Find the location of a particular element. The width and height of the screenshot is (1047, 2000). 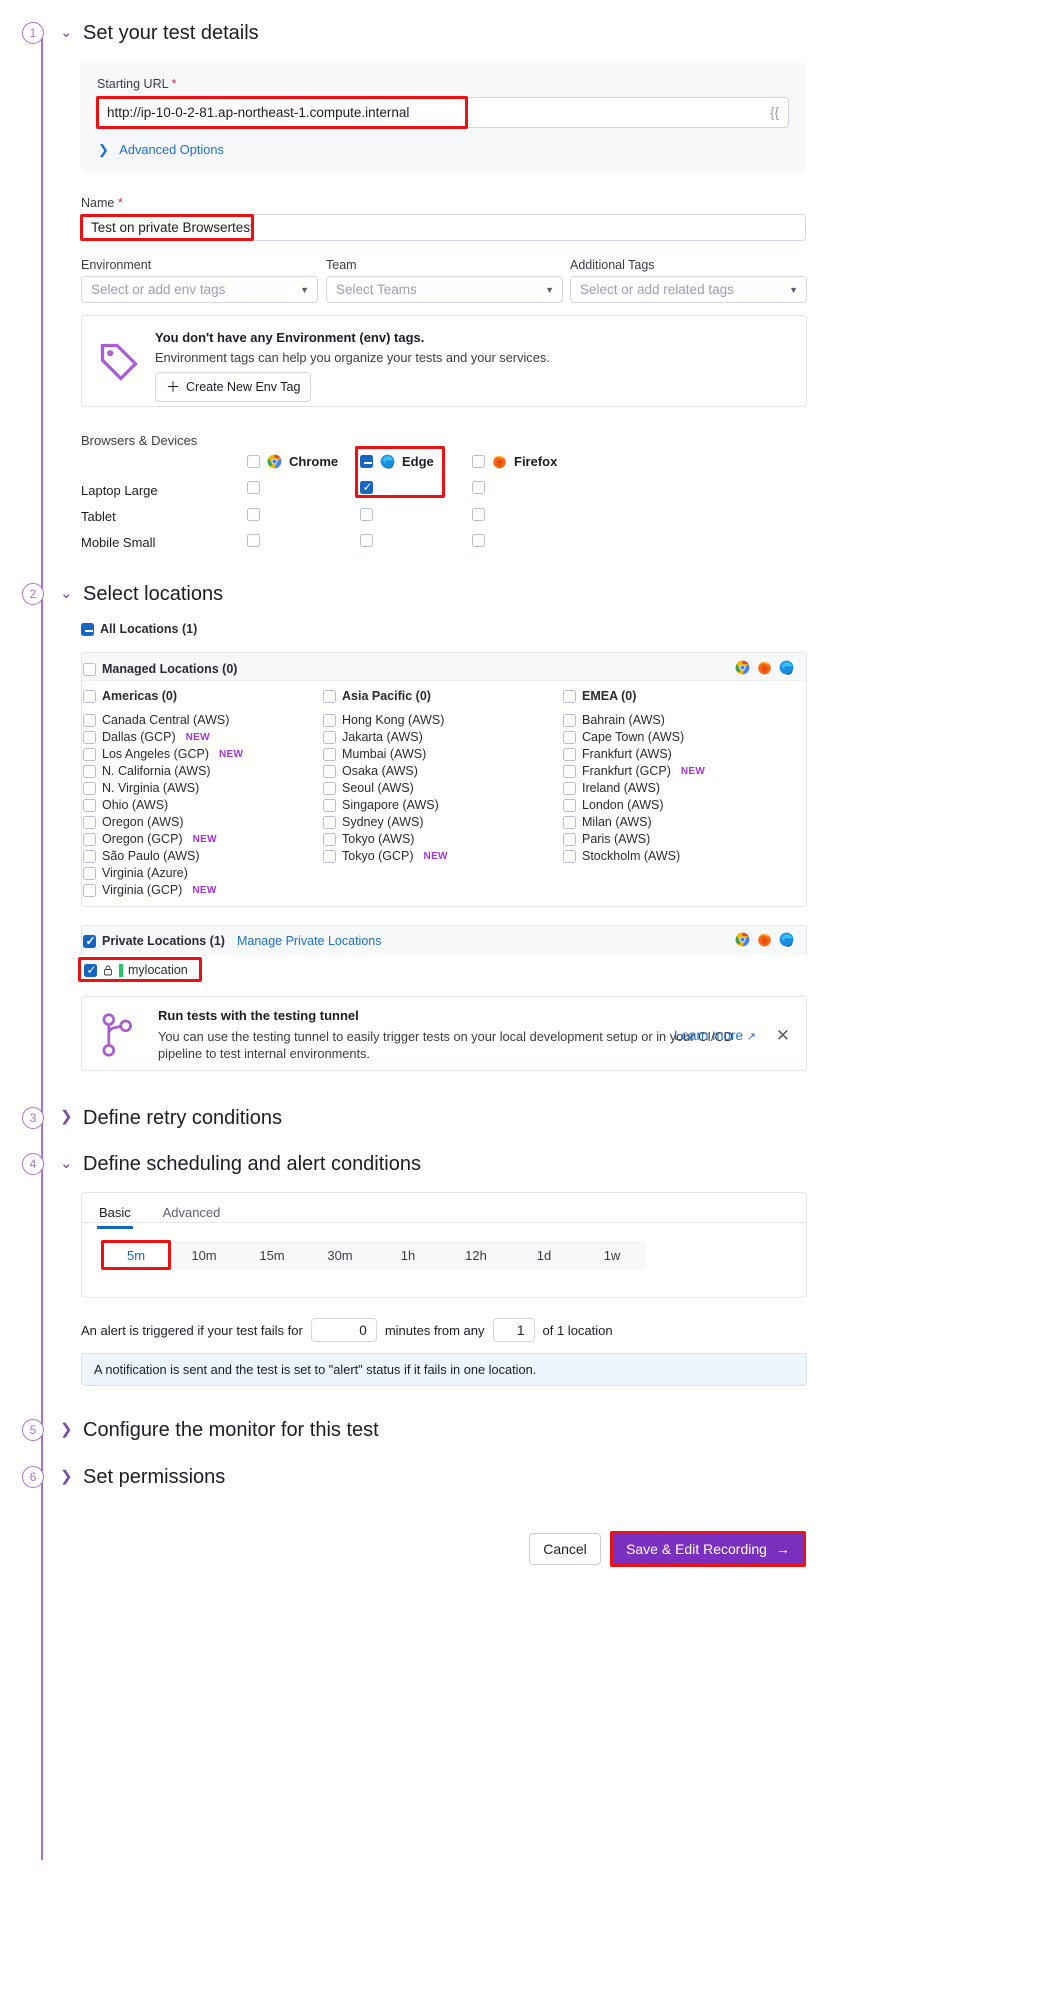

checkbox-browser-edge is located at coordinates (366, 461).